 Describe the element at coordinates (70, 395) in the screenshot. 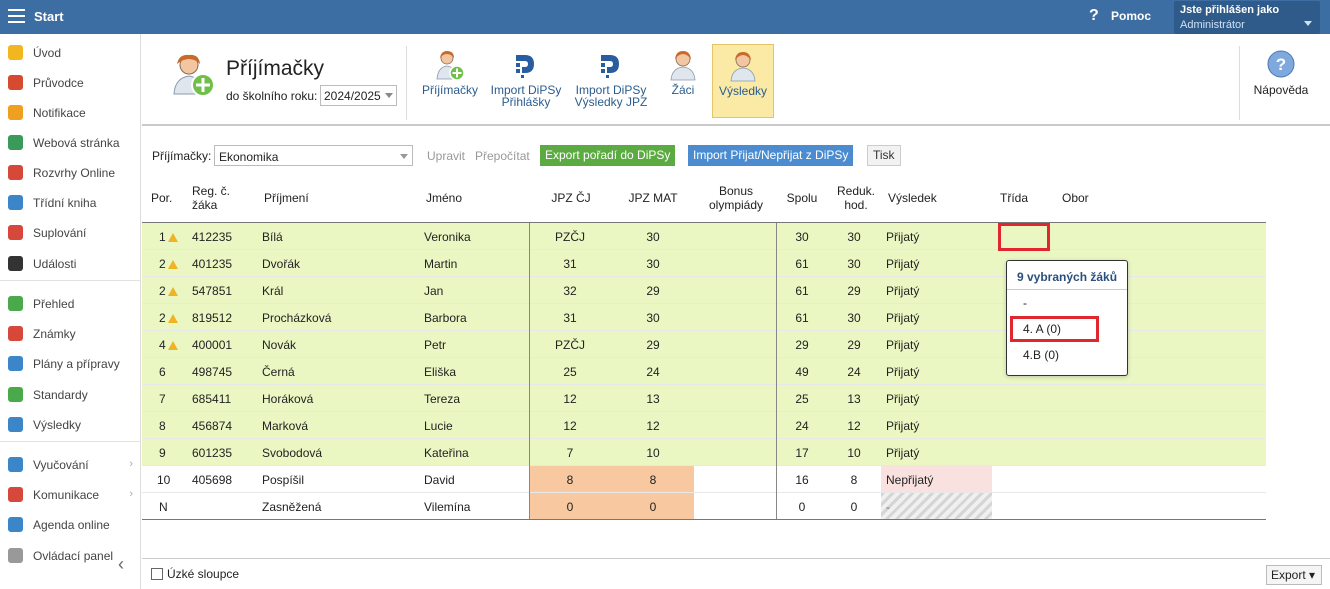

I see `sidebar-item: Standardy` at that location.